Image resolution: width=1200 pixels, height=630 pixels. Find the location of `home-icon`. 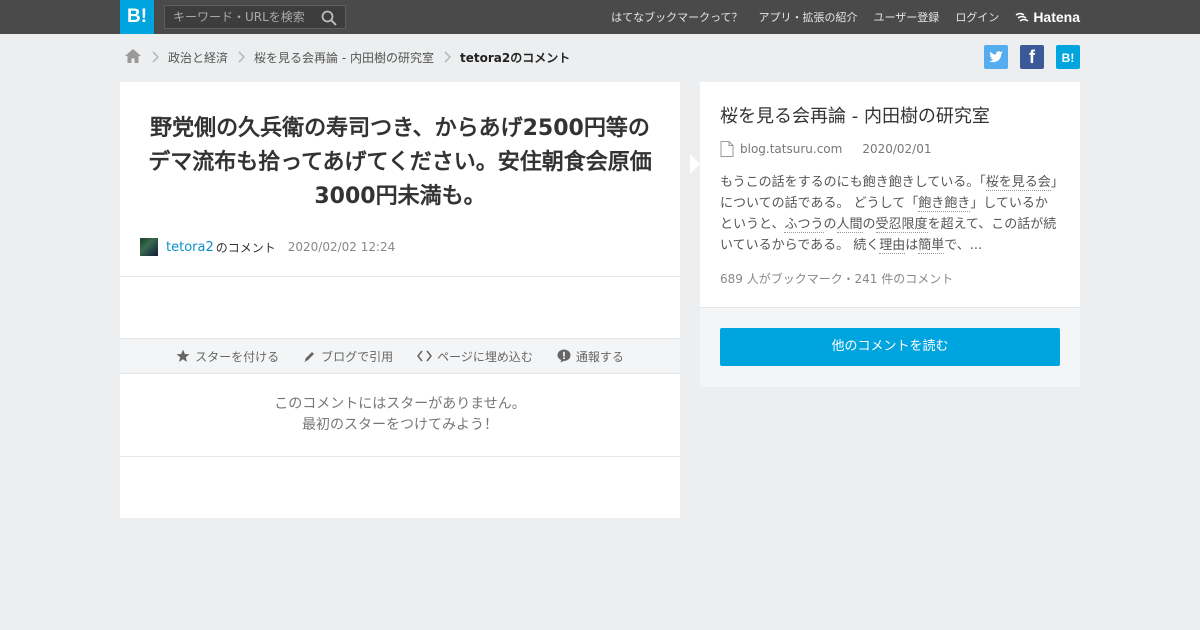

home-icon is located at coordinates (133, 57).